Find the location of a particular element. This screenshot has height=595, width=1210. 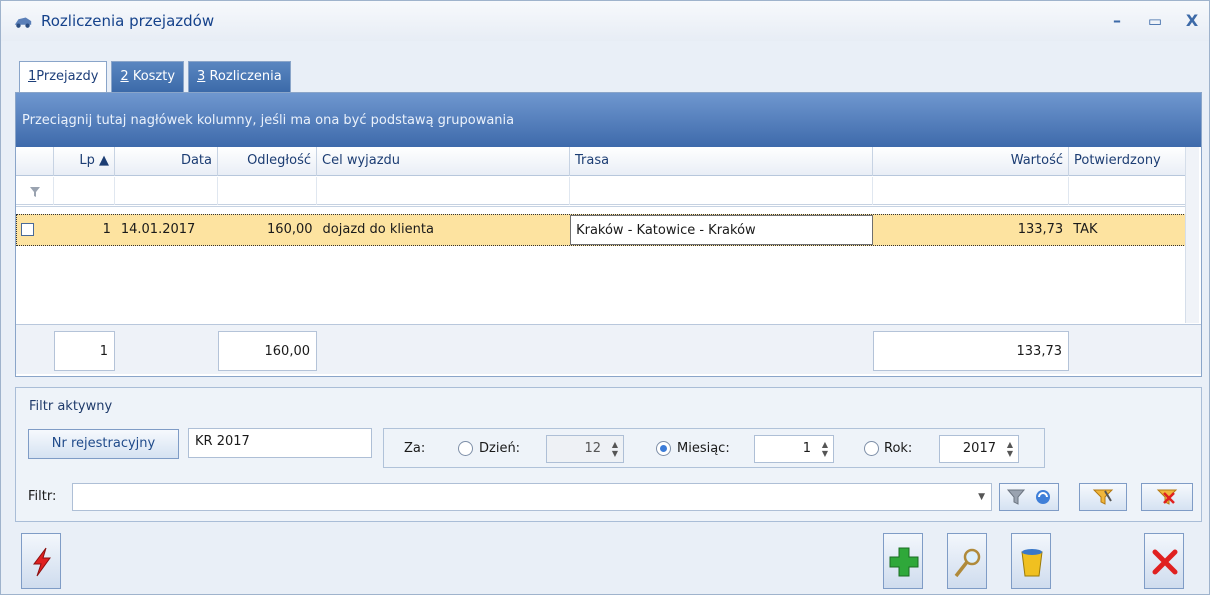

close-icon is located at coordinates (1165, 562).